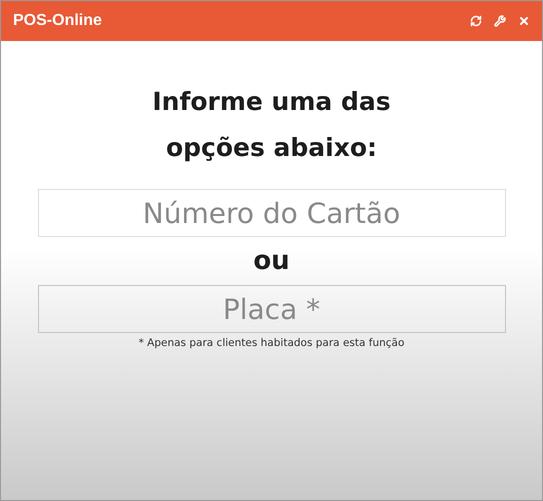 This screenshot has width=543, height=501. Describe the element at coordinates (500, 21) in the screenshot. I see `wrench-icon` at that location.